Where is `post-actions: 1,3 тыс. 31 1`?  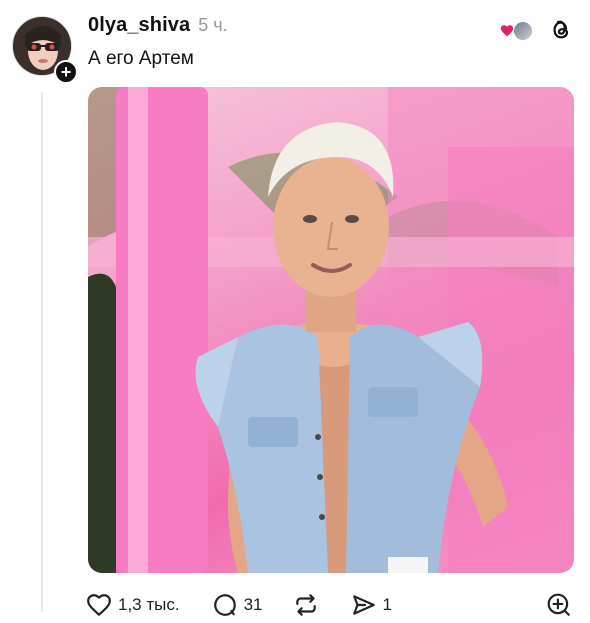
post-actions: 1,3 тыс. 31 1 is located at coordinates (331, 605).